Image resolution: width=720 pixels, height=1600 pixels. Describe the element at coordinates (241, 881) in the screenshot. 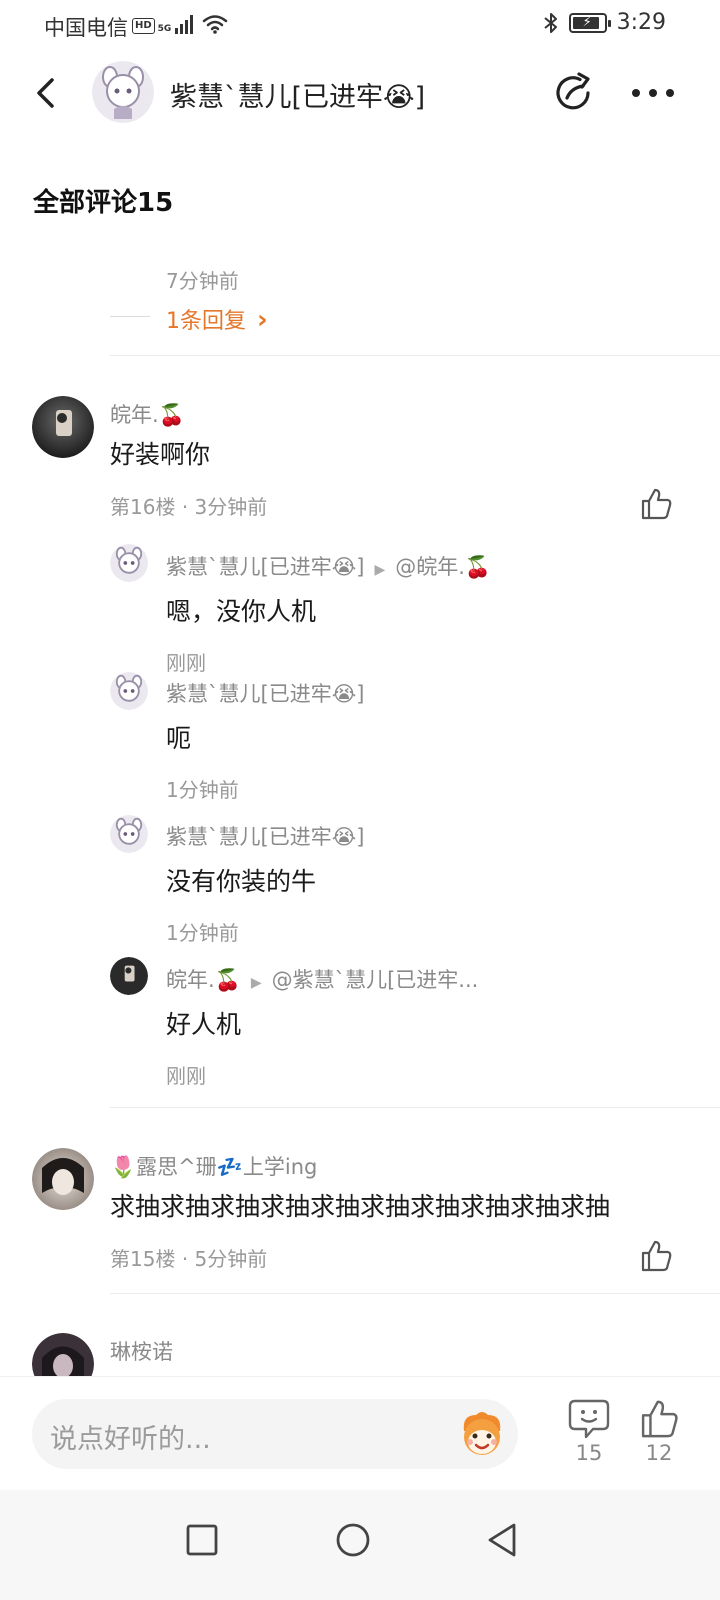

I see `reply-text: 没有你装的牛` at that location.